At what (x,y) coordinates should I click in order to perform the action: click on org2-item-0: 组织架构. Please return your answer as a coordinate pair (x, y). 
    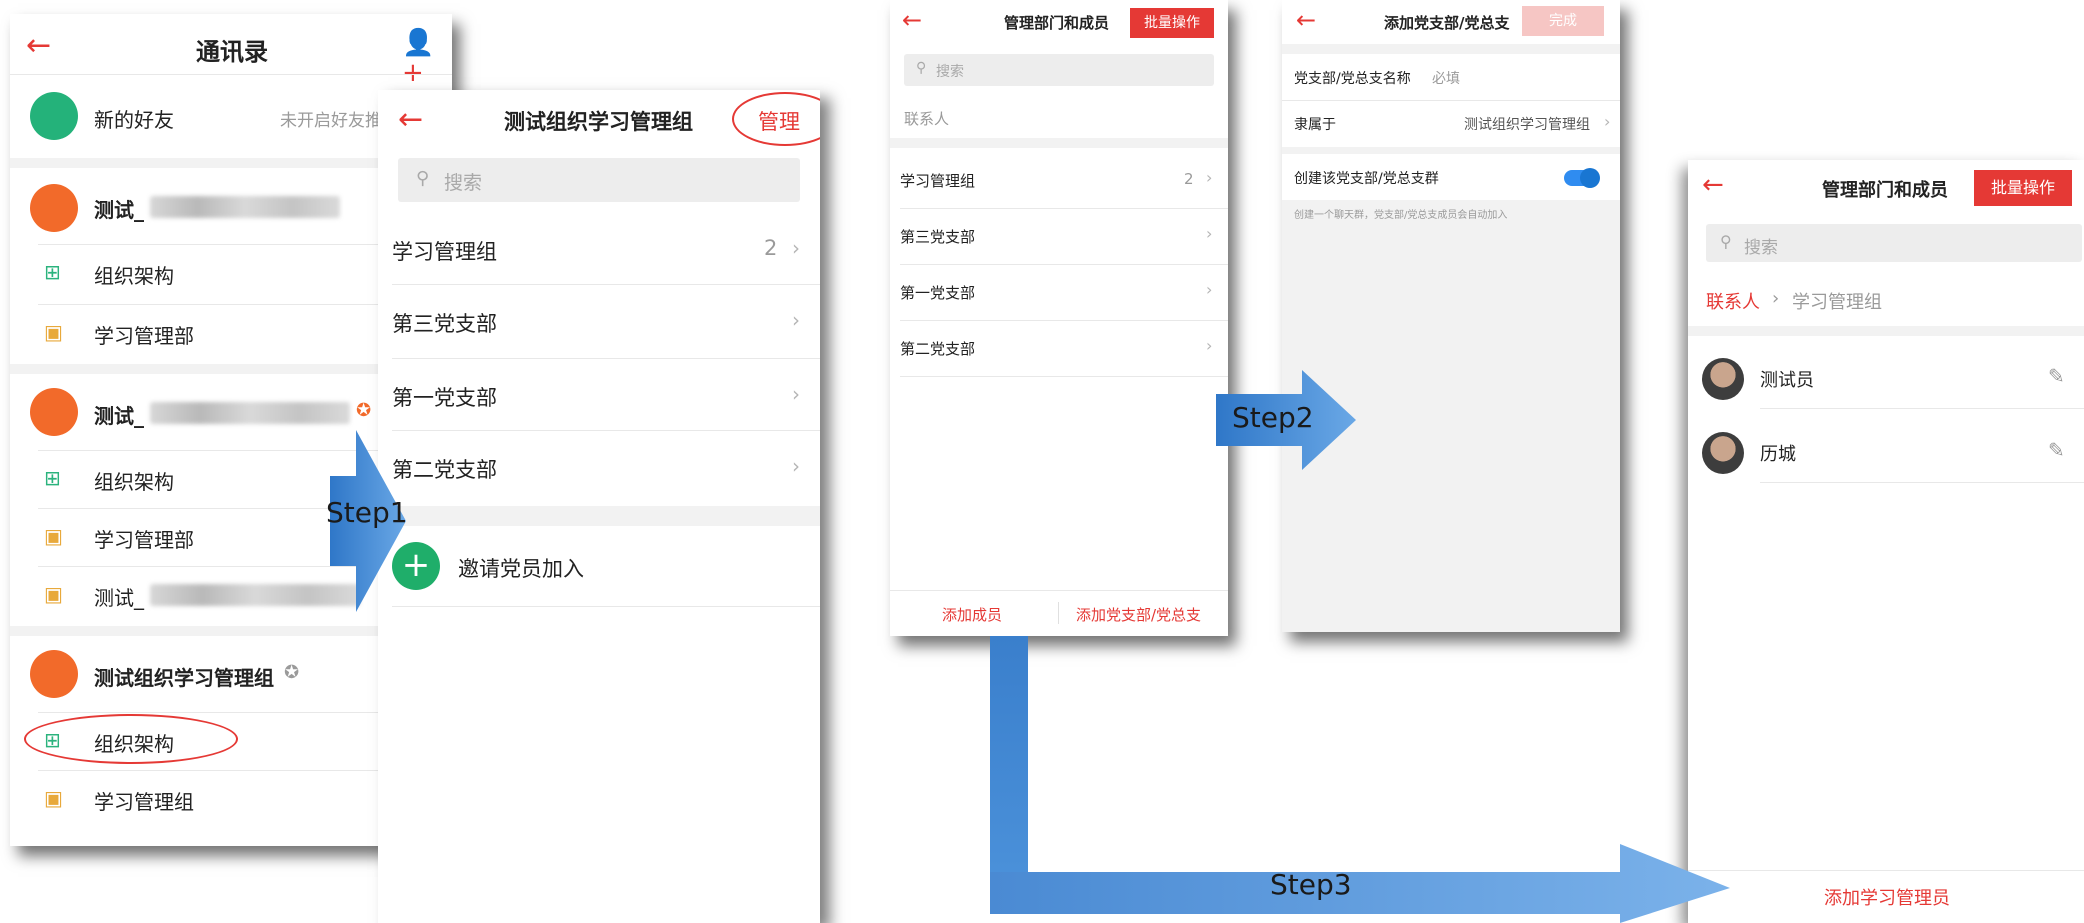
    Looking at the image, I should click on (134, 480).